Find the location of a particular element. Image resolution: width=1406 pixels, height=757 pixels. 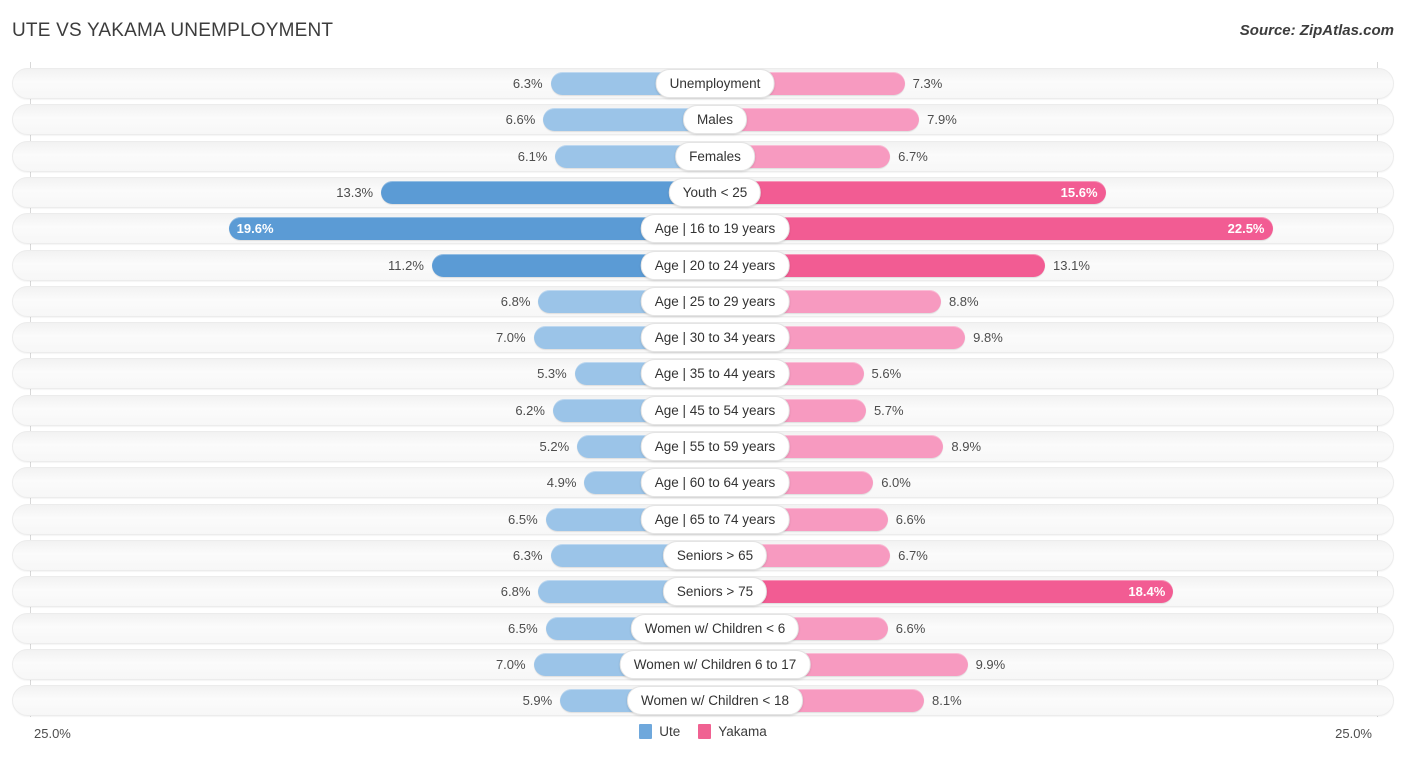

table-row: 5.2% 8.9% Age | 55 to 59 years is located at coordinates (703, 446).